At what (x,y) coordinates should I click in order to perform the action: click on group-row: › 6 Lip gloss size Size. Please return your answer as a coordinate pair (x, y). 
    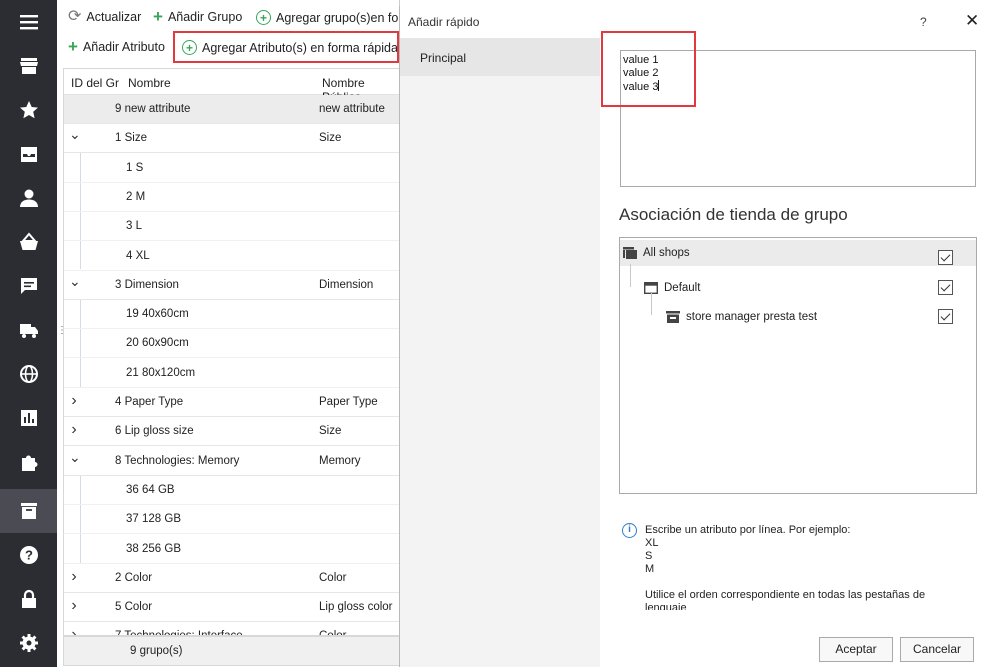
    Looking at the image, I should click on (232, 432).